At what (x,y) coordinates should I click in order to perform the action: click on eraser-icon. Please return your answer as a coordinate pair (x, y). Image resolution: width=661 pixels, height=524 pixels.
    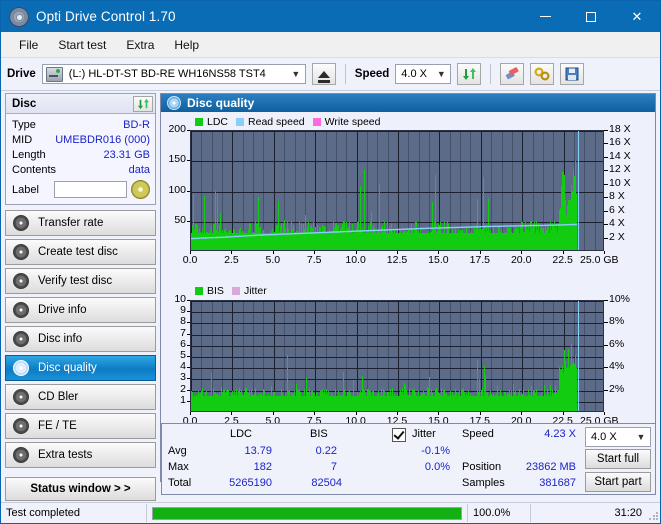
    Looking at the image, I should click on (512, 73).